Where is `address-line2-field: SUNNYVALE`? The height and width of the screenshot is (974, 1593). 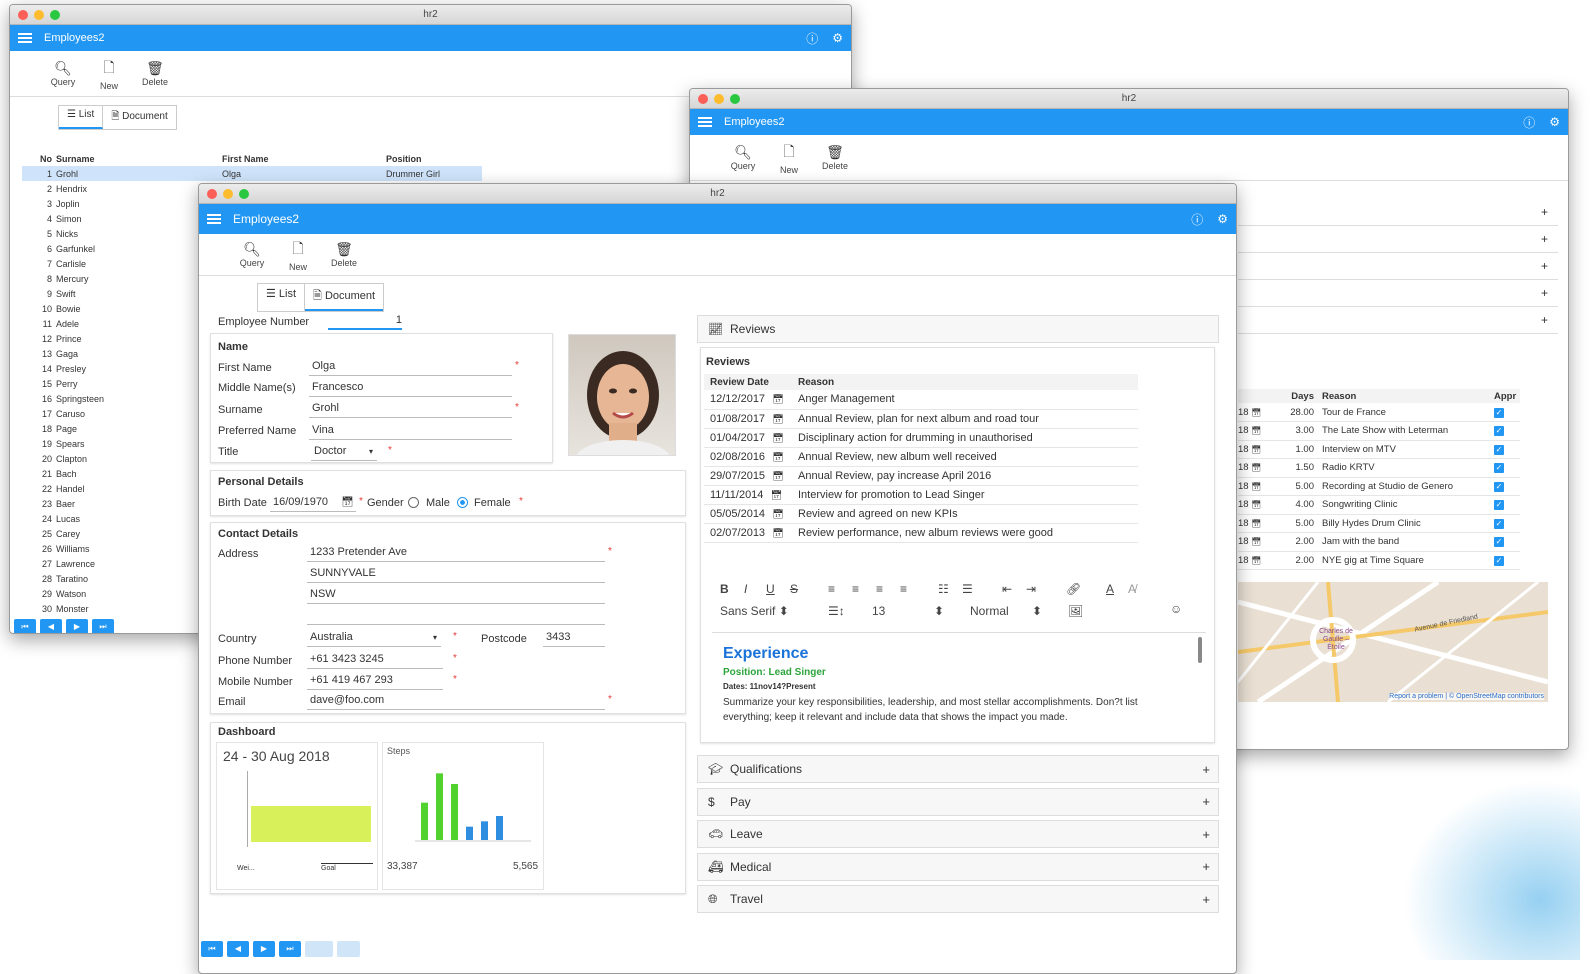 address-line2-field: SUNNYVALE is located at coordinates (456, 574).